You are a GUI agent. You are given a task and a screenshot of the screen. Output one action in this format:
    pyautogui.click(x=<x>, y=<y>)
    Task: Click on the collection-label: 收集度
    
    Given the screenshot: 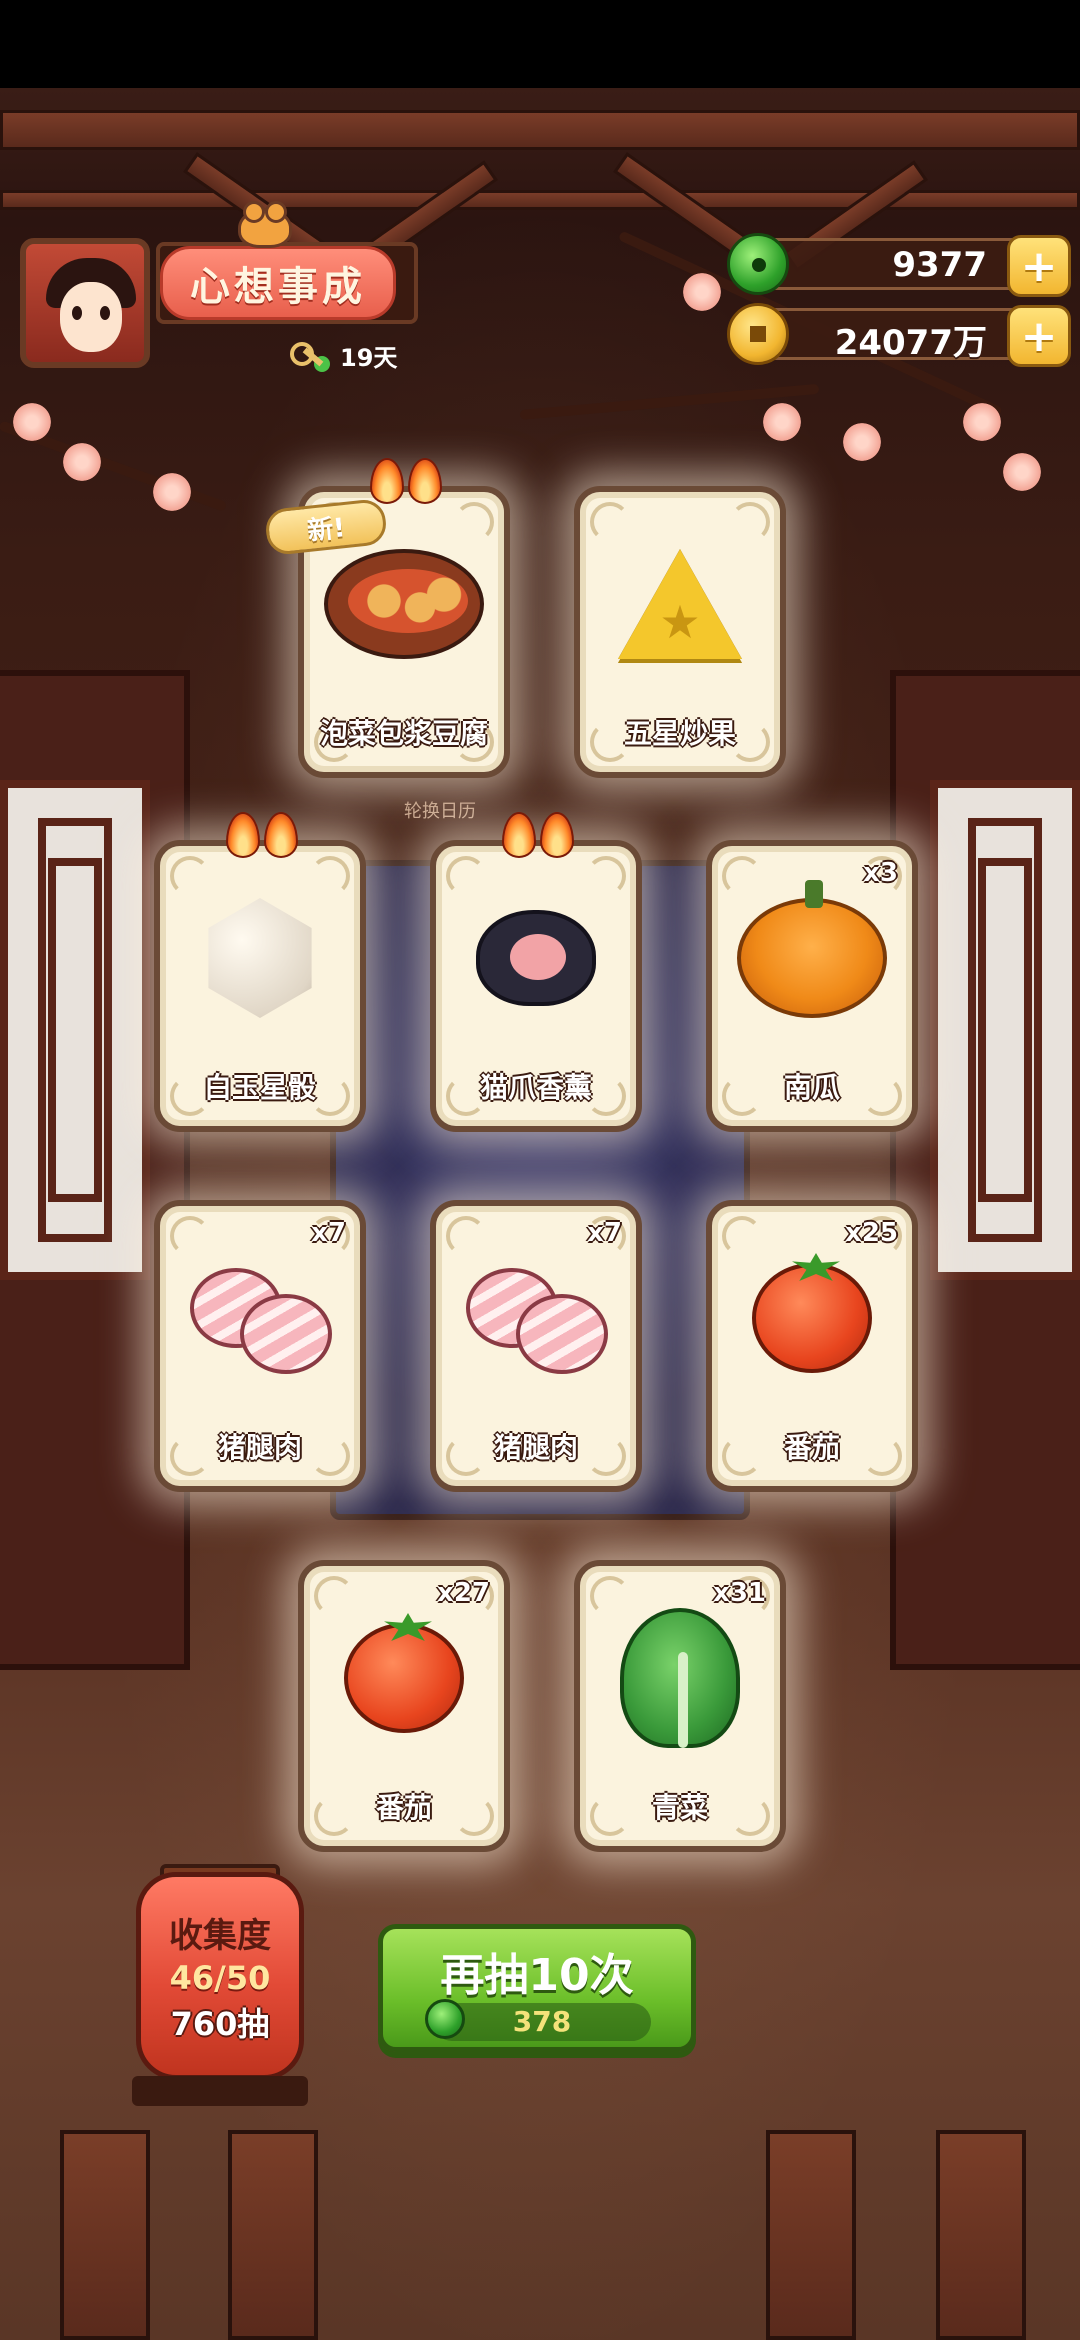 What is the action you would take?
    pyautogui.click(x=220, y=1935)
    